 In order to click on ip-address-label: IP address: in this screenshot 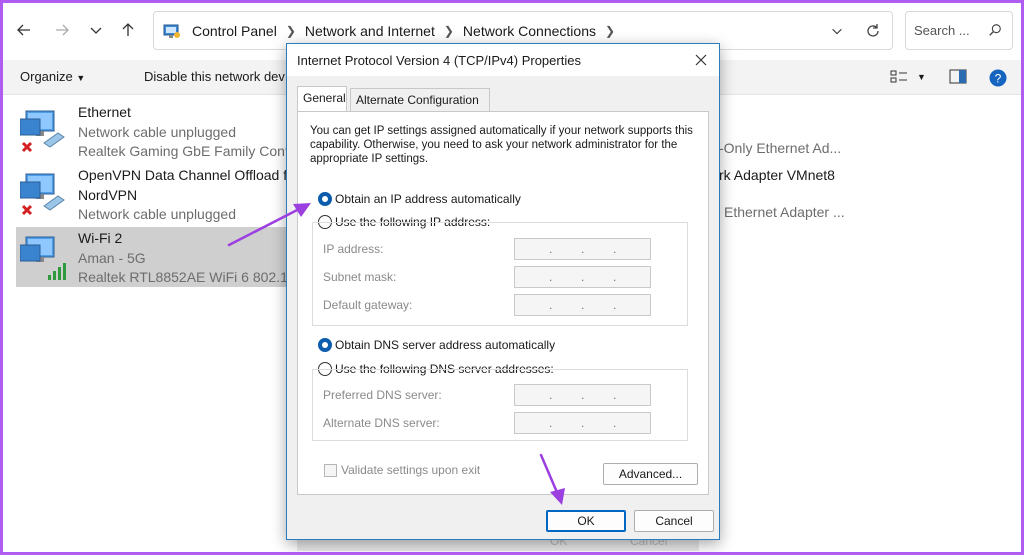, I will do `click(353, 249)`.